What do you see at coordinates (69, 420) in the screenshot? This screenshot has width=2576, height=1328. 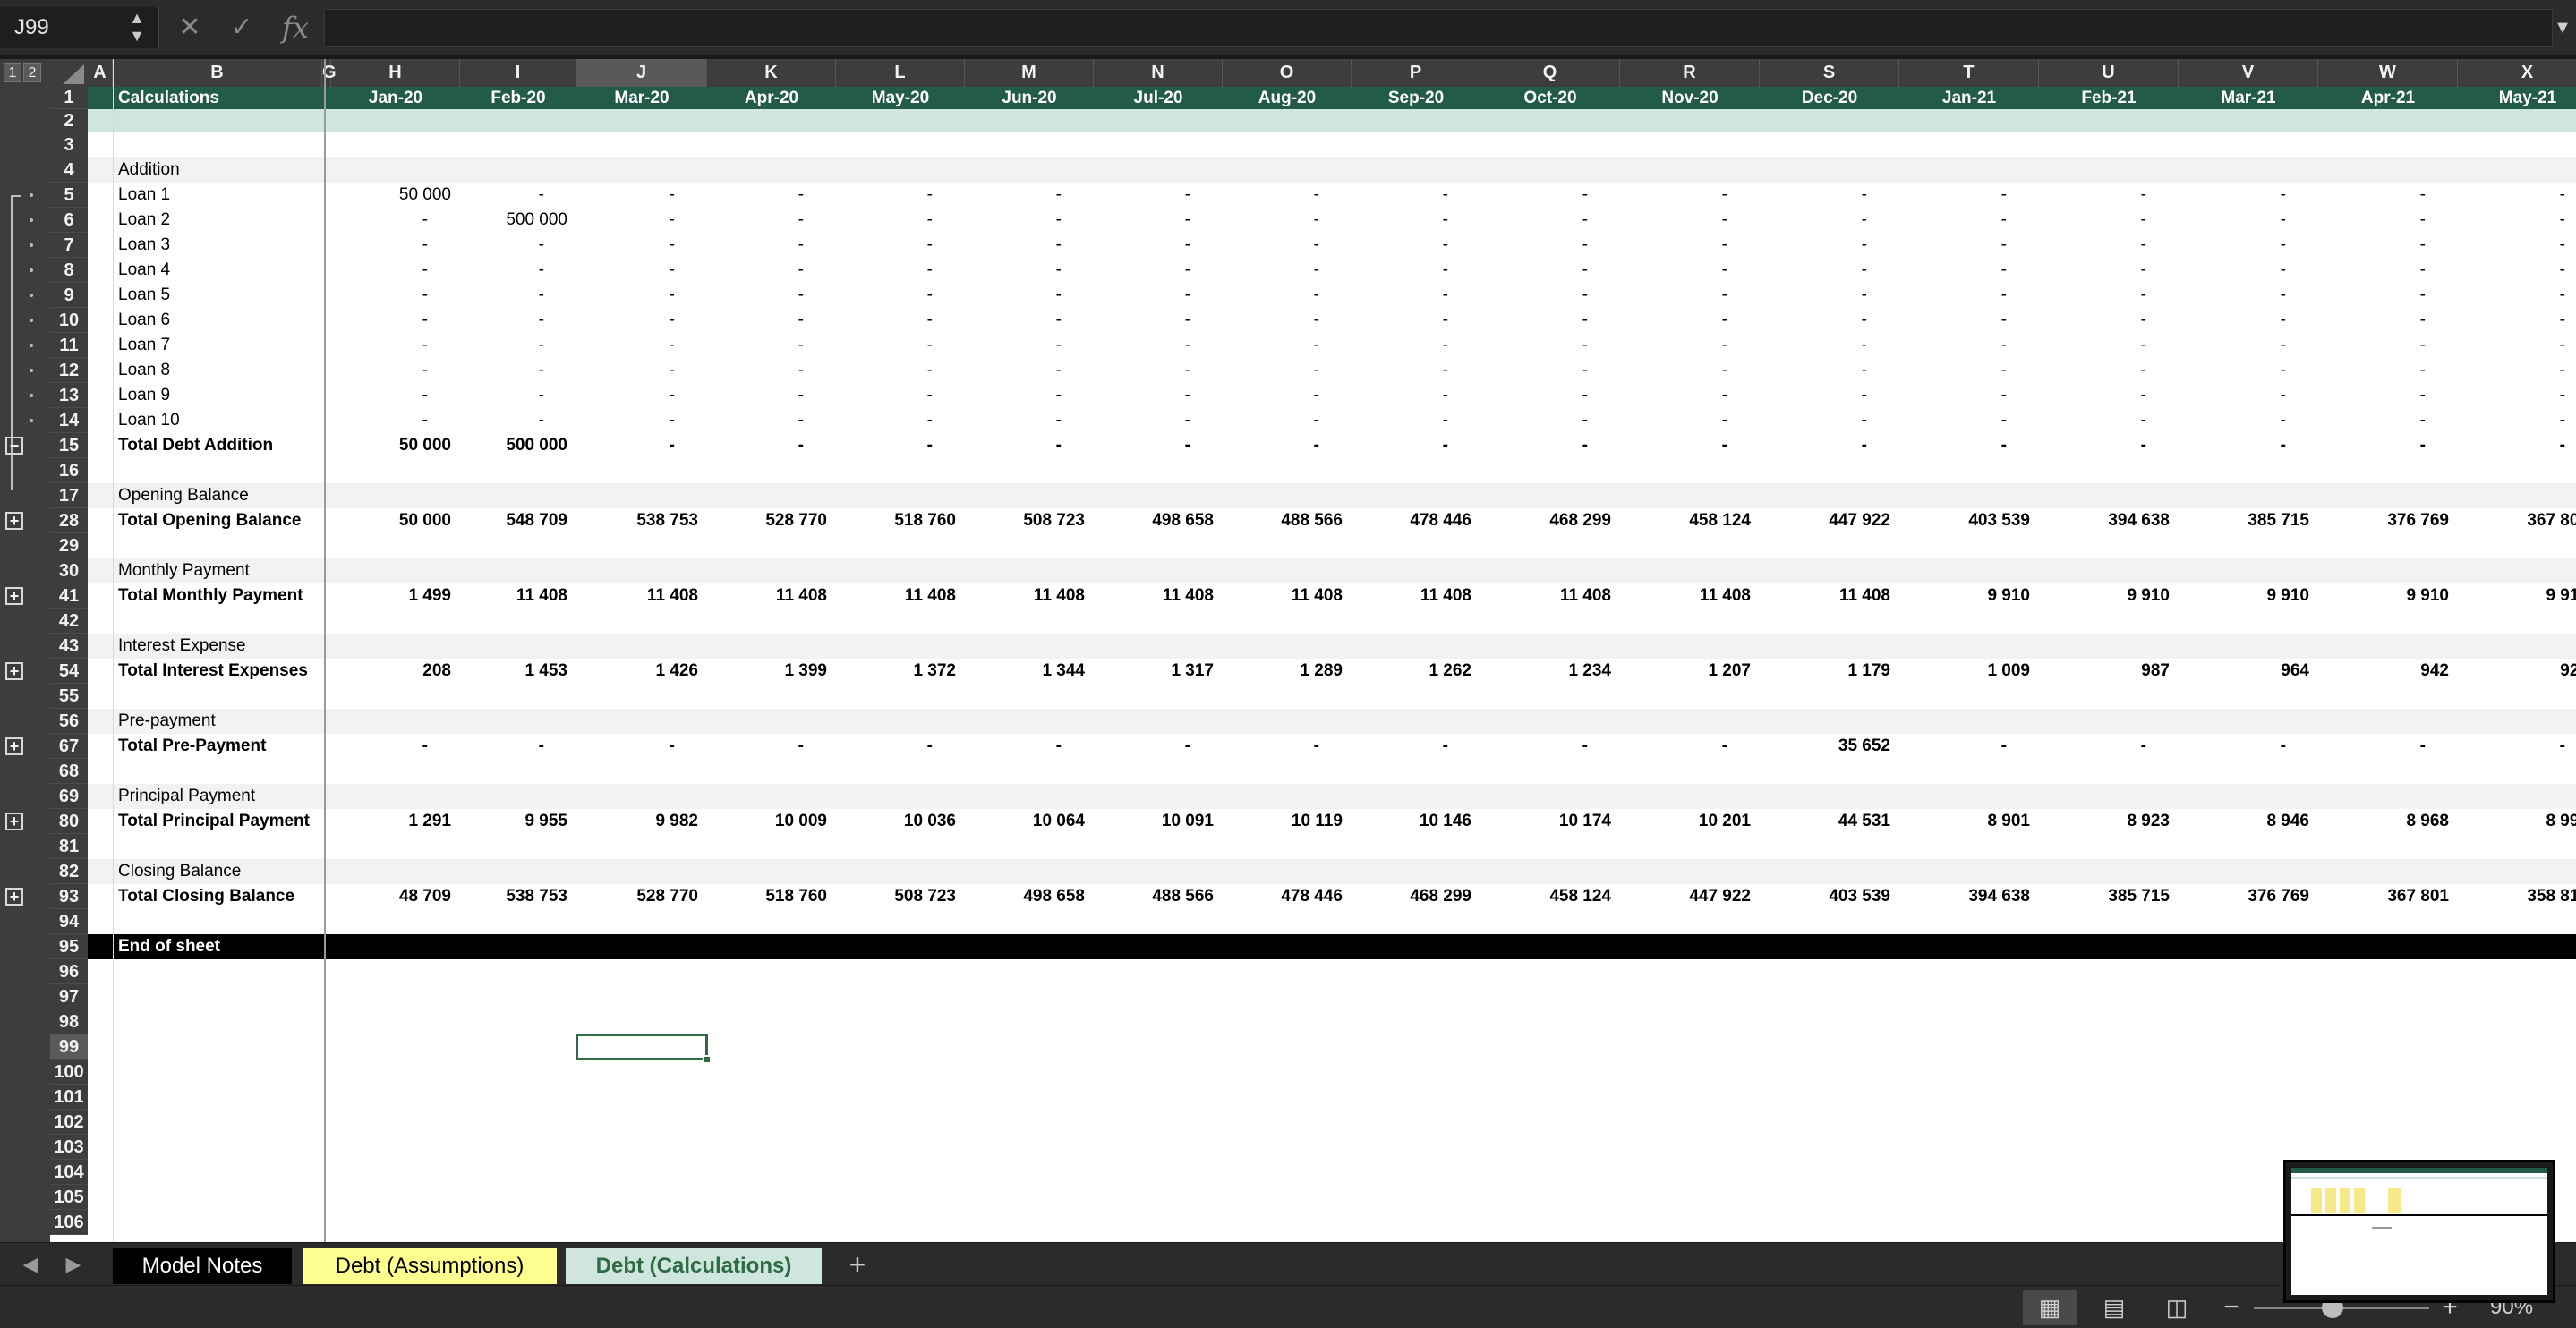 I see `row-header-14: 14` at bounding box center [69, 420].